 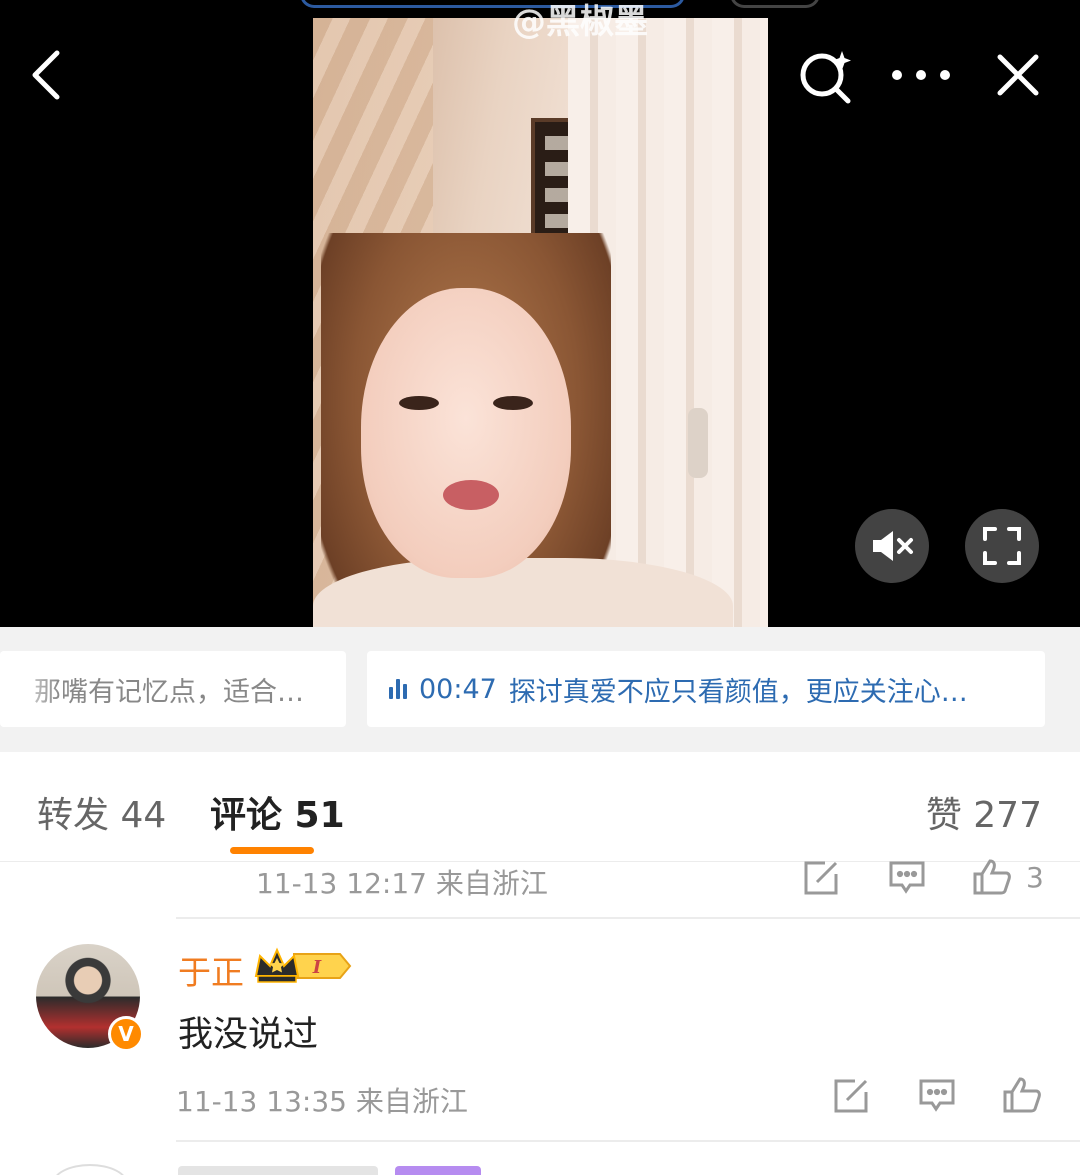 I want to click on interaction-tabs: 转发 44 评论 51 赞 277, so click(x=540, y=807).